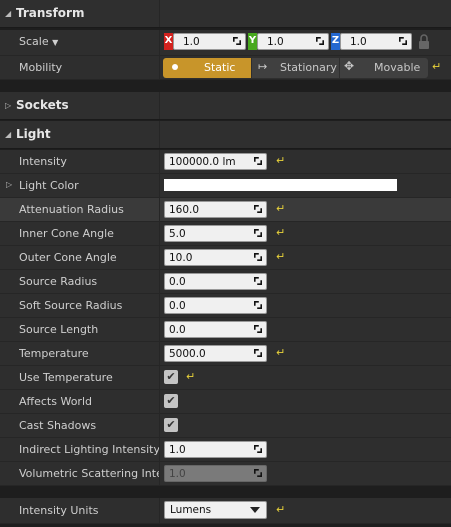 The image size is (451, 527). I want to click on indirect-lighting-intensity-input: 1.0, so click(215, 449).